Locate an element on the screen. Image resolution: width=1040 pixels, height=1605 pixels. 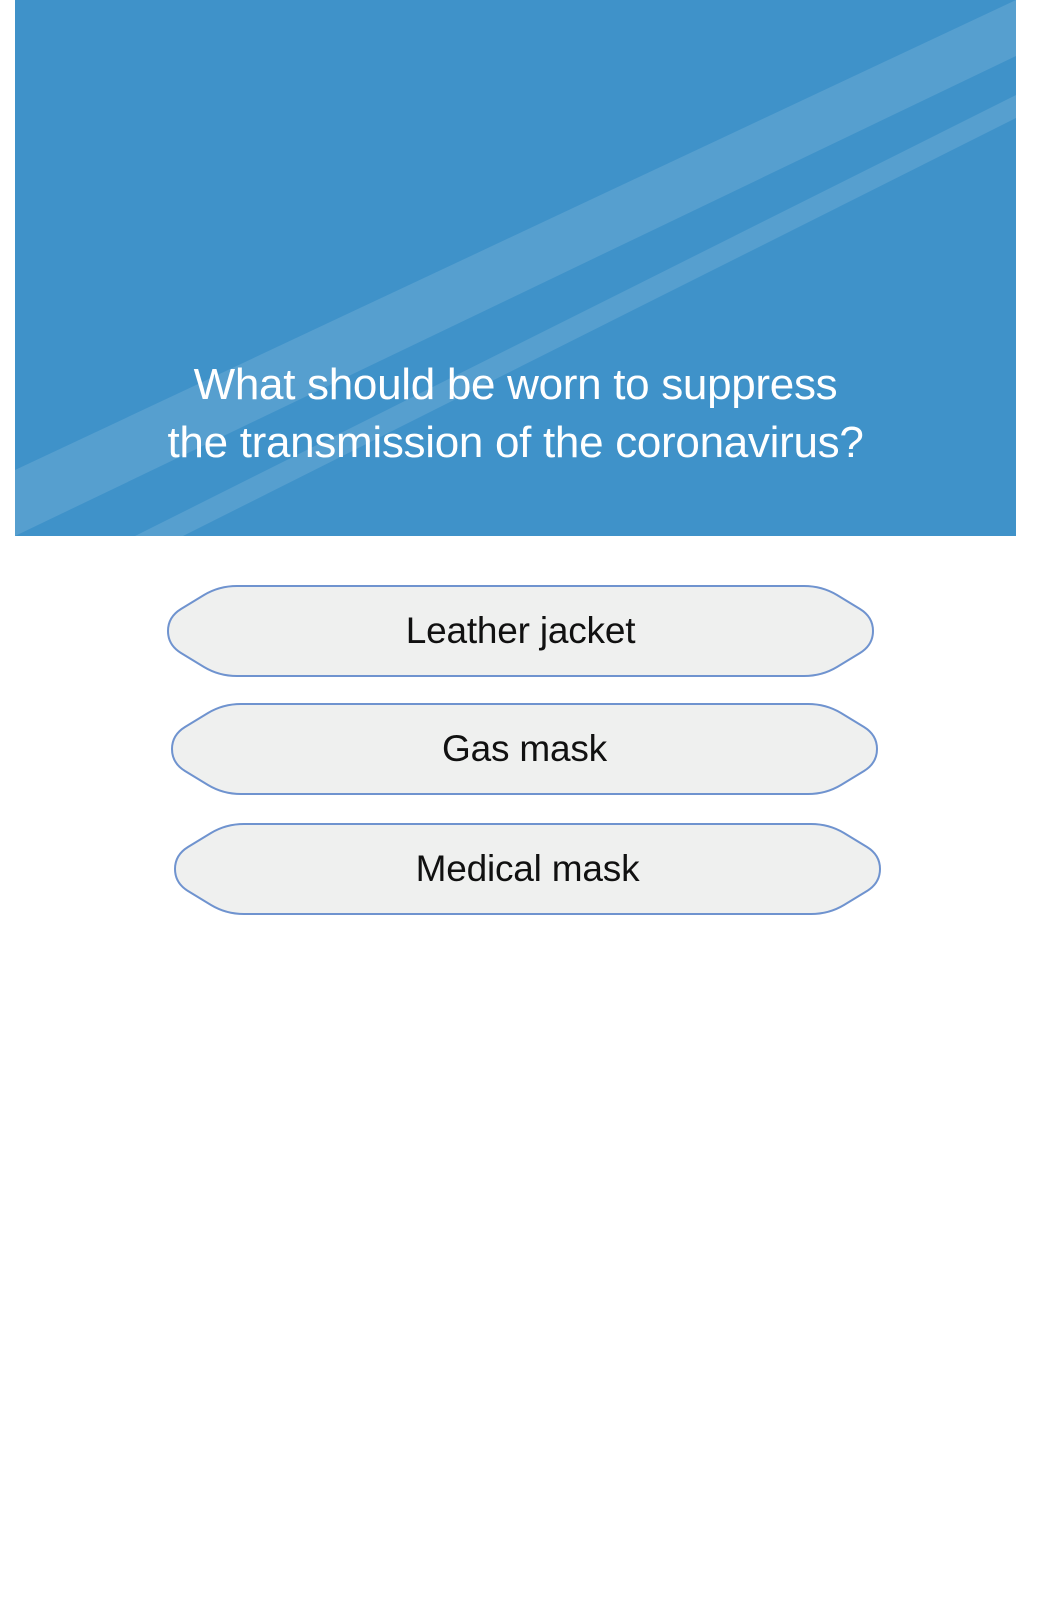
answer-label: Gas mask is located at coordinates (524, 748).